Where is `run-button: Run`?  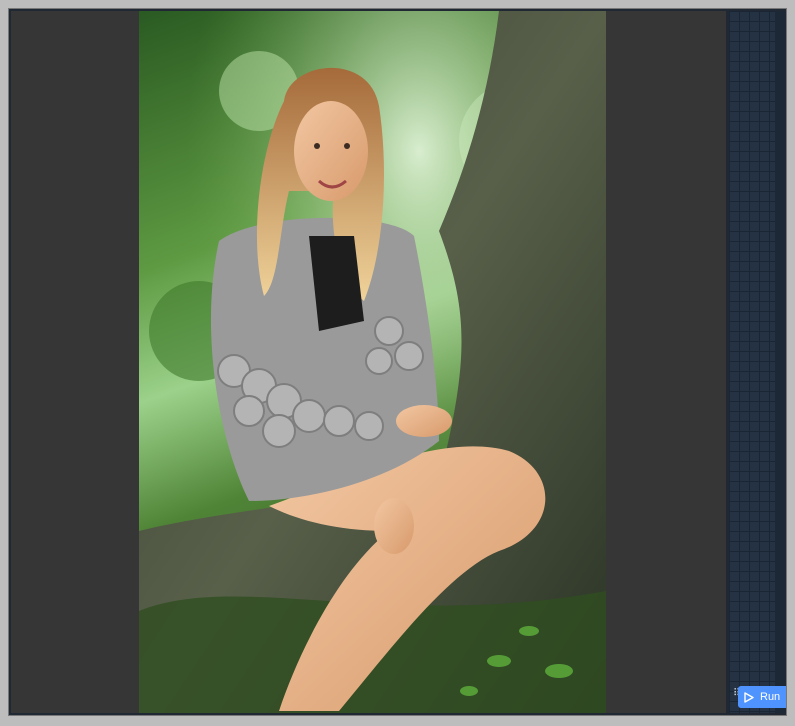 run-button: Run is located at coordinates (762, 697).